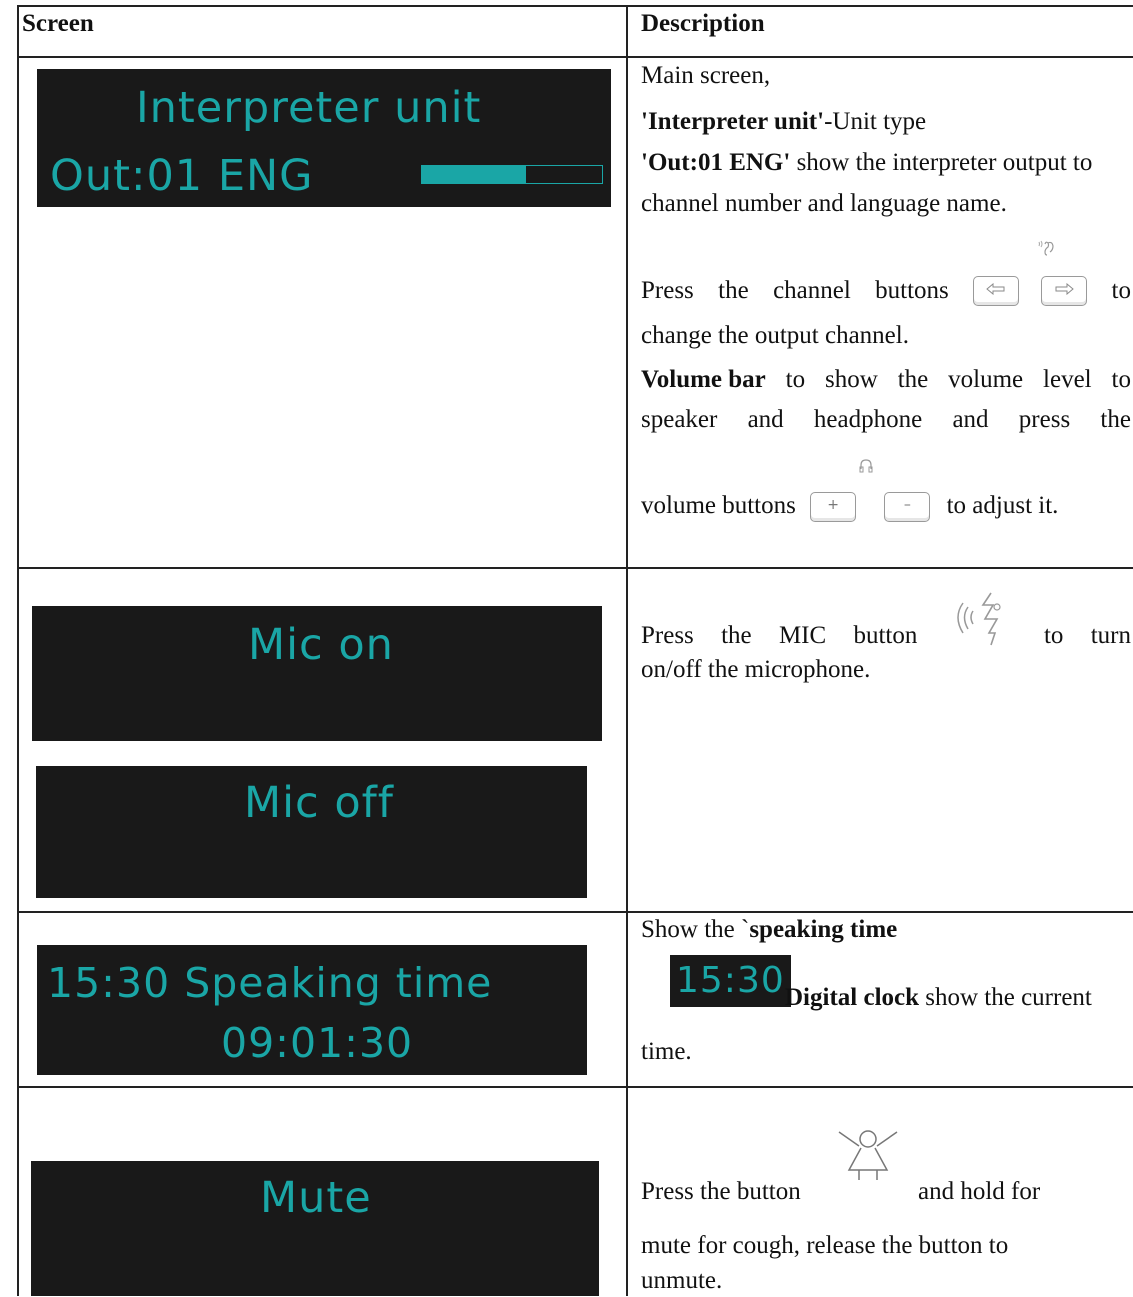 The image size is (1133, 1297). I want to click on desc-volume-line: Volume bar to show the volume level to, so click(886, 380).